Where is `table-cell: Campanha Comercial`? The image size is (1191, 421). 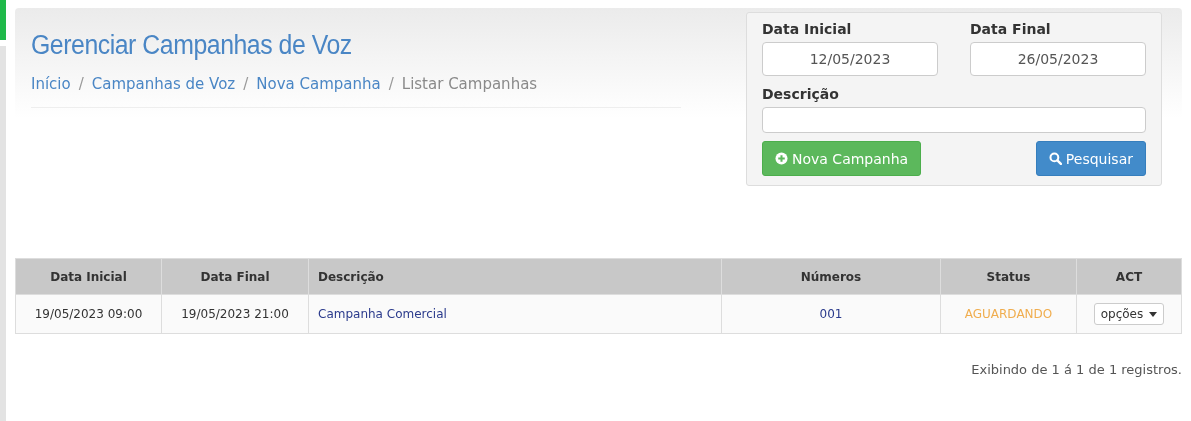 table-cell: Campanha Comercial is located at coordinates (515, 314).